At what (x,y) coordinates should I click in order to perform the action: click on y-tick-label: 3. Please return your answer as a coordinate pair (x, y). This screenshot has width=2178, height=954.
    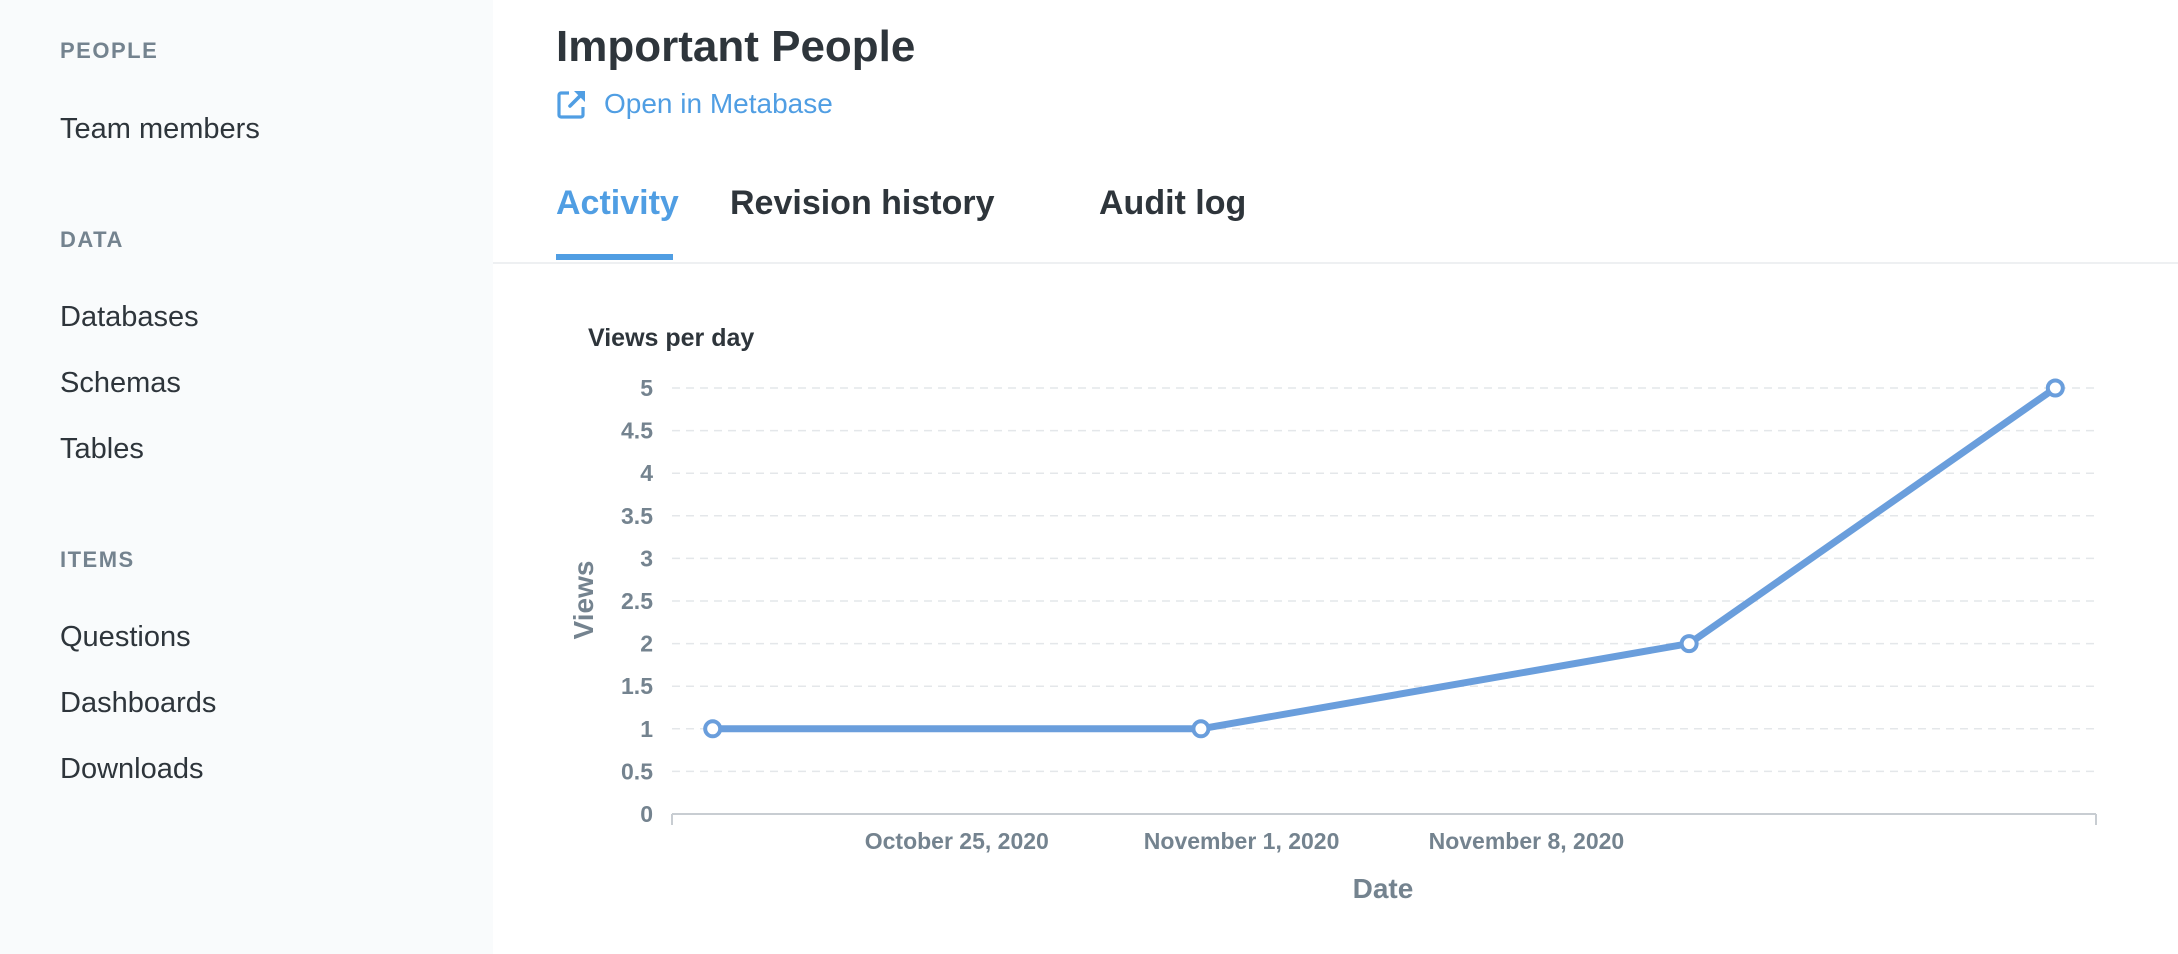
    Looking at the image, I should click on (646, 558).